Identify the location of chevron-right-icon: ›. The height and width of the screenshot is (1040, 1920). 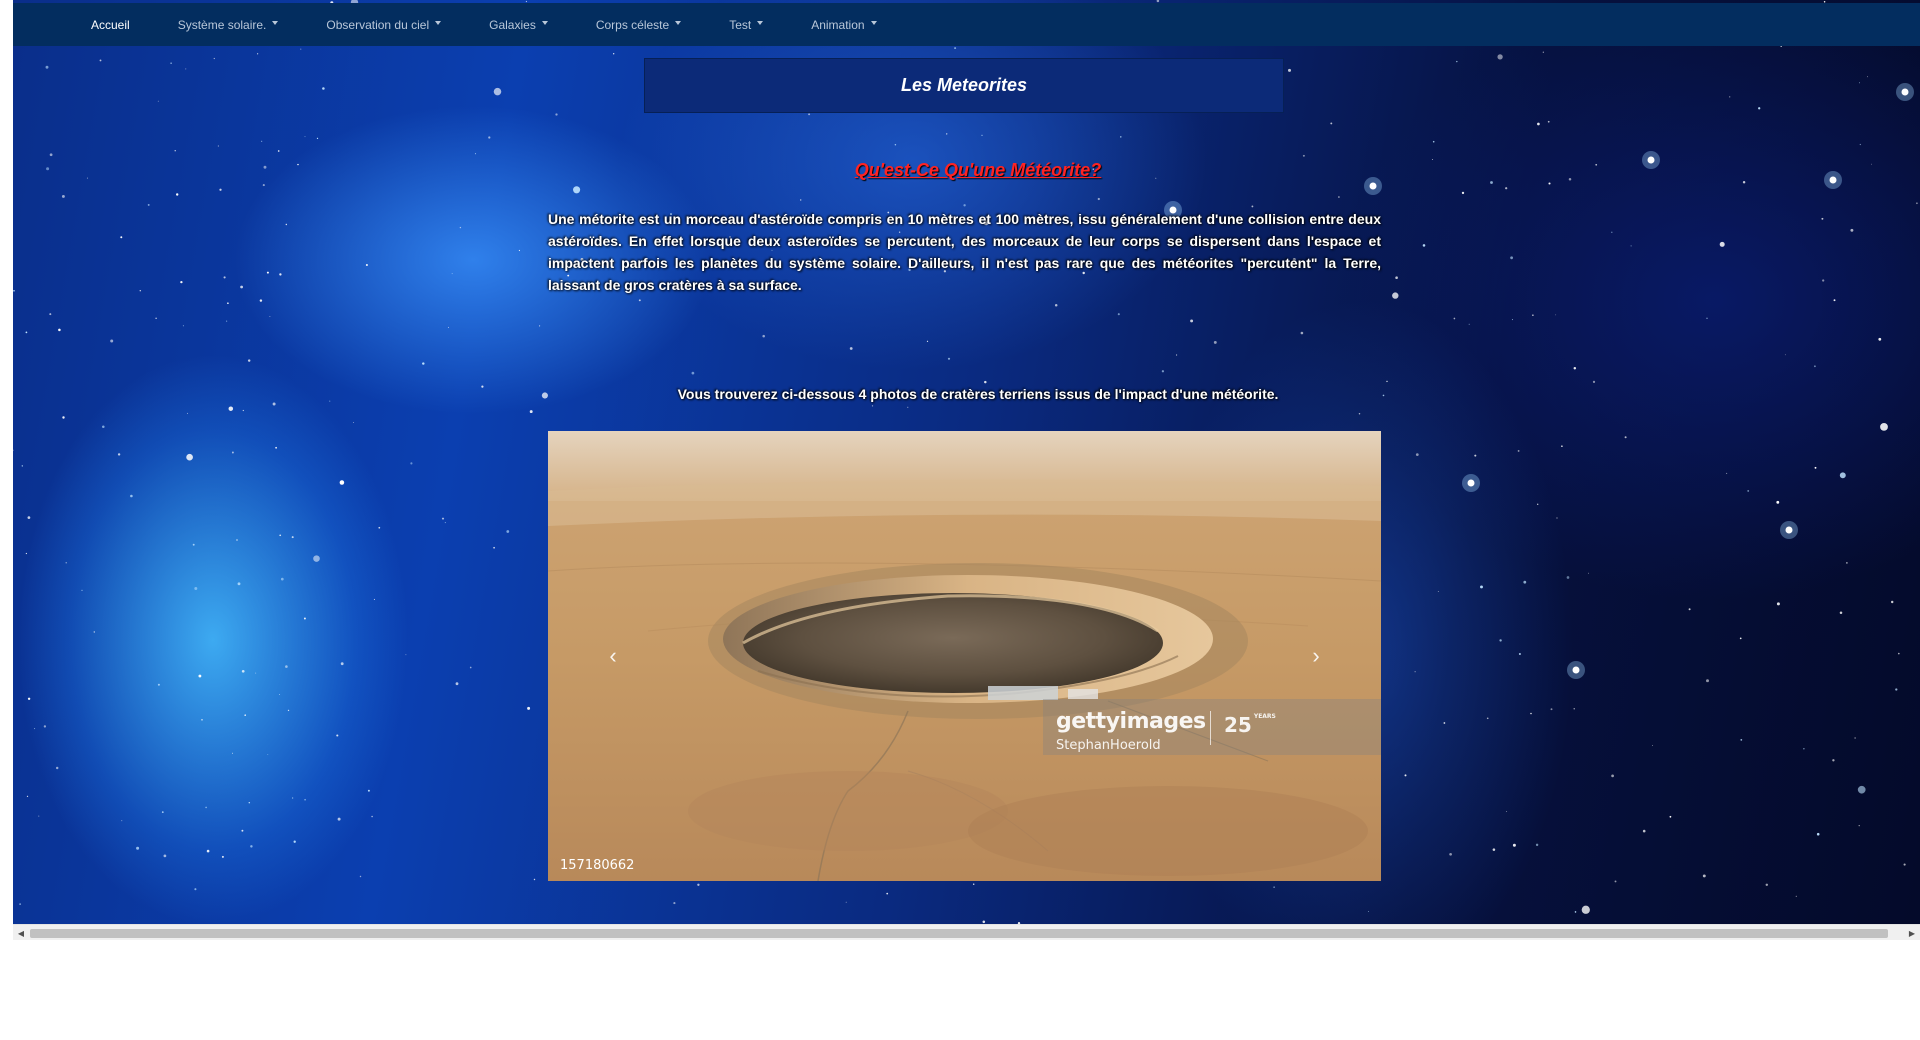
(1316, 655).